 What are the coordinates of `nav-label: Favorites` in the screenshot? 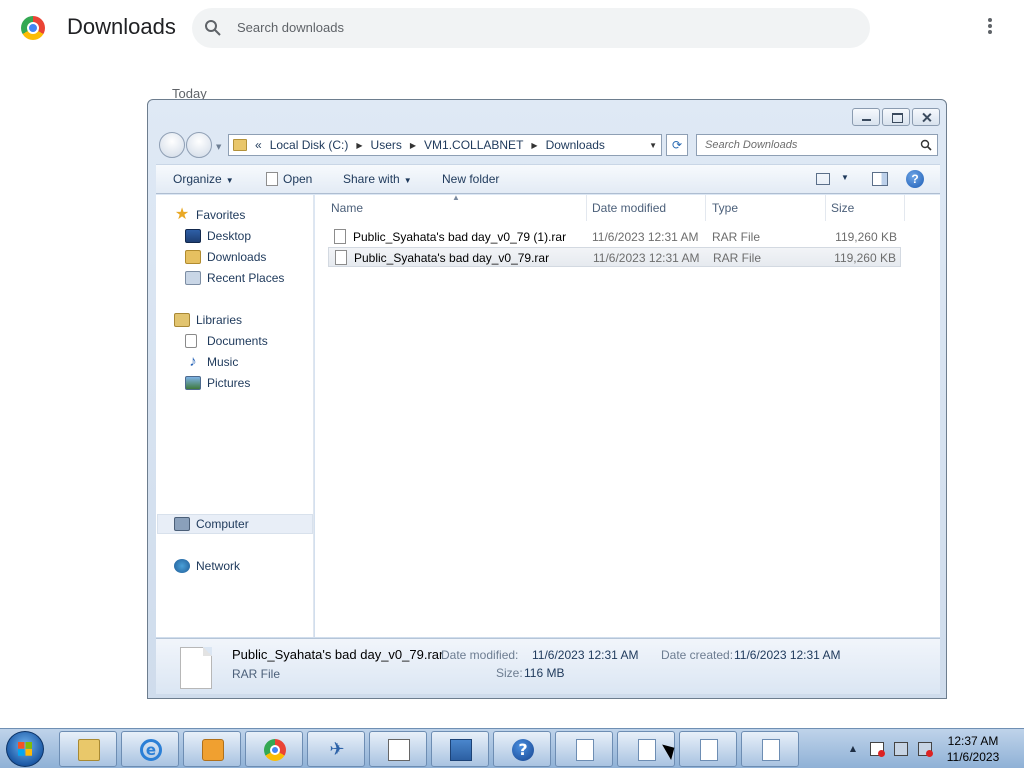 It's located at (221, 215).